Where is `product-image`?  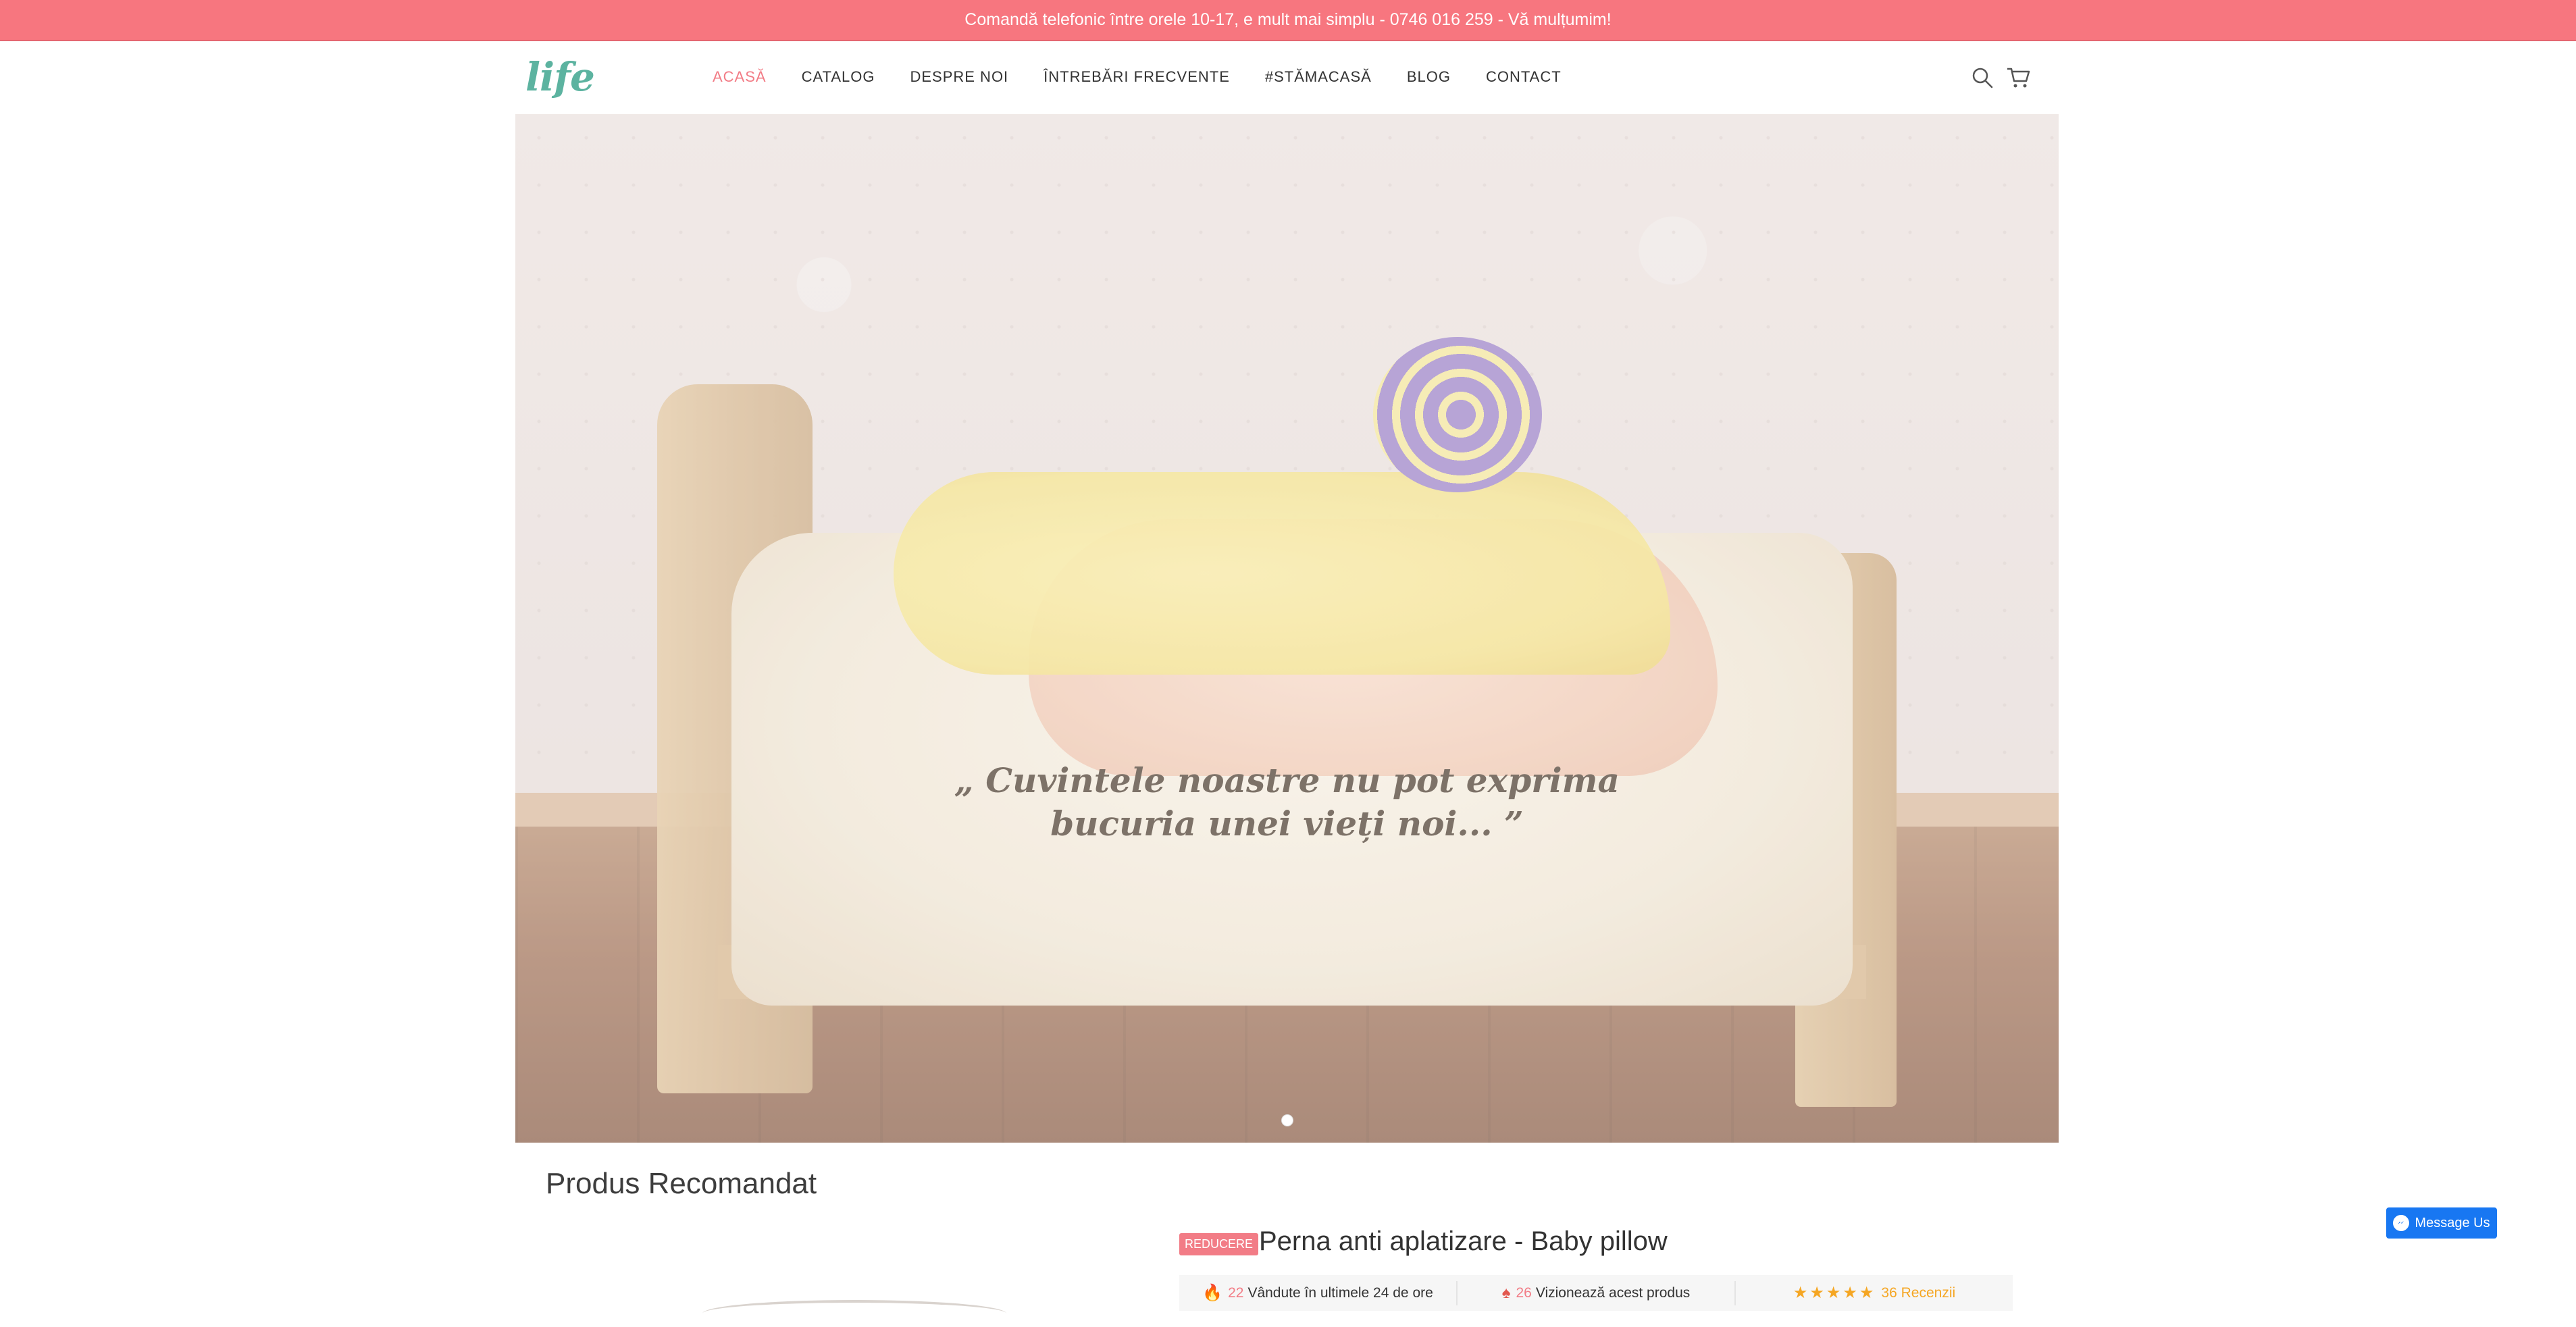 product-image is located at coordinates (854, 1313).